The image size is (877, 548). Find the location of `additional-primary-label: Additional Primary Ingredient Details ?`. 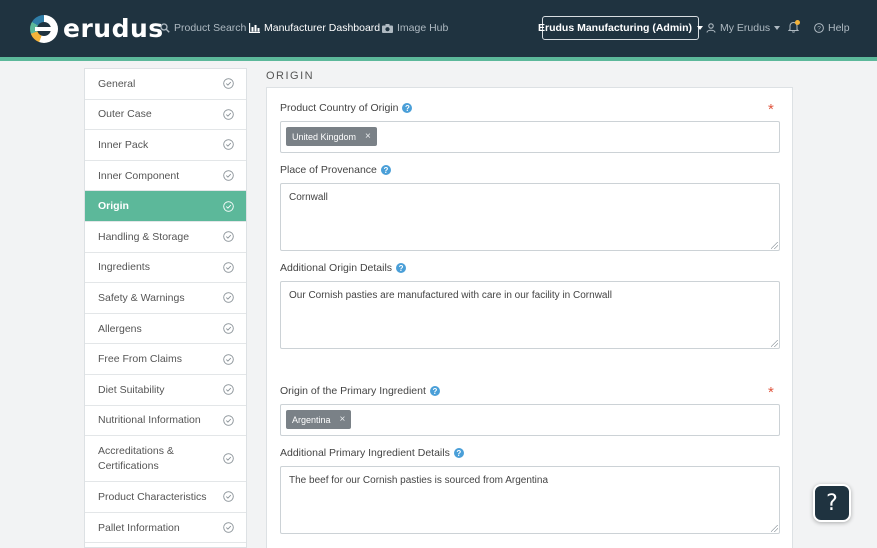

additional-primary-label: Additional Primary Ingredient Details ? is located at coordinates (372, 453).